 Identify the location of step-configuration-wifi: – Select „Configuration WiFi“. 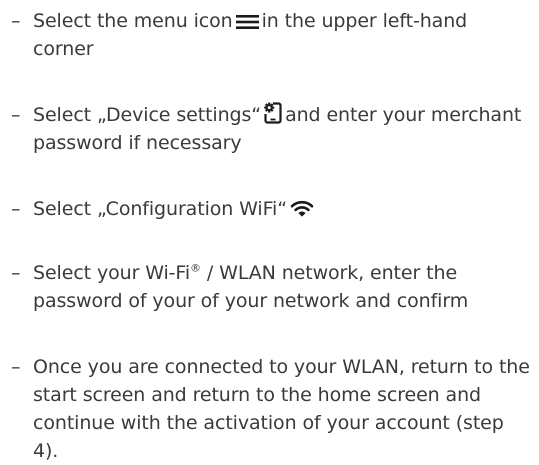
(266, 209).